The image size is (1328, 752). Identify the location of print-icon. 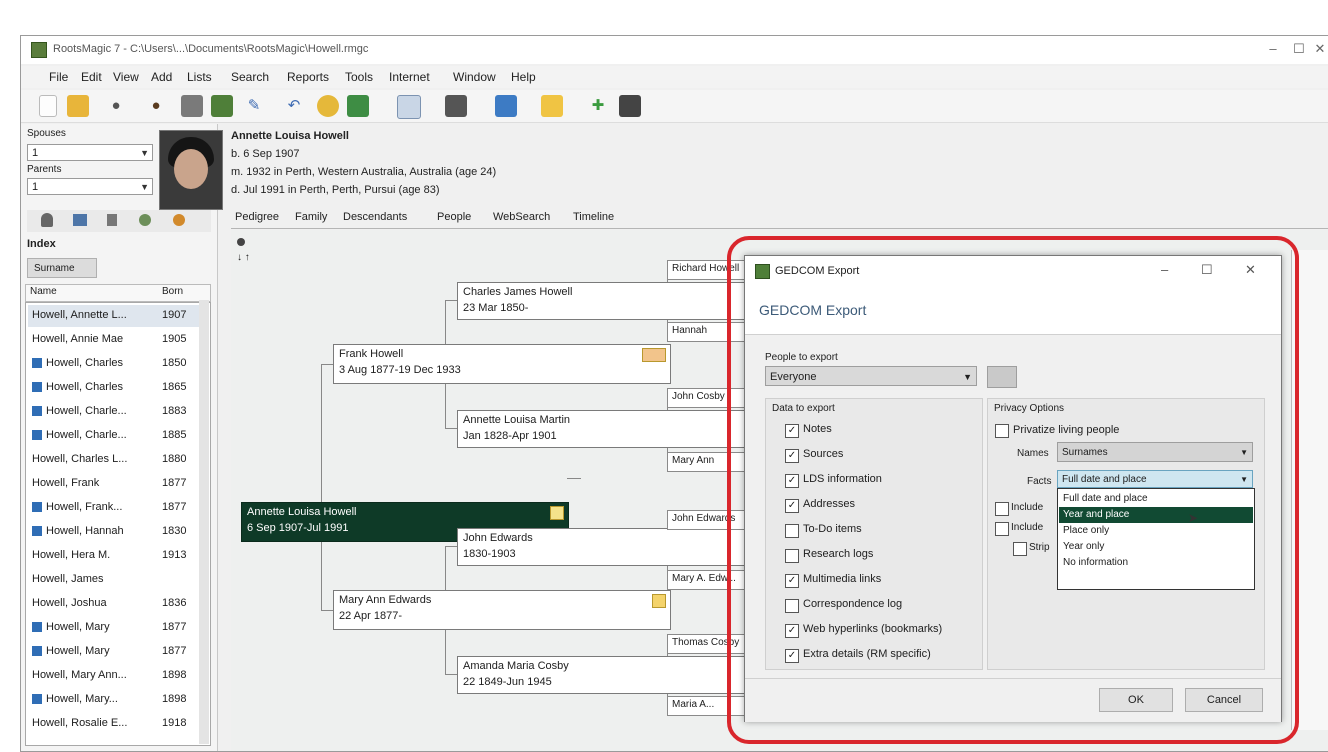
(192, 106).